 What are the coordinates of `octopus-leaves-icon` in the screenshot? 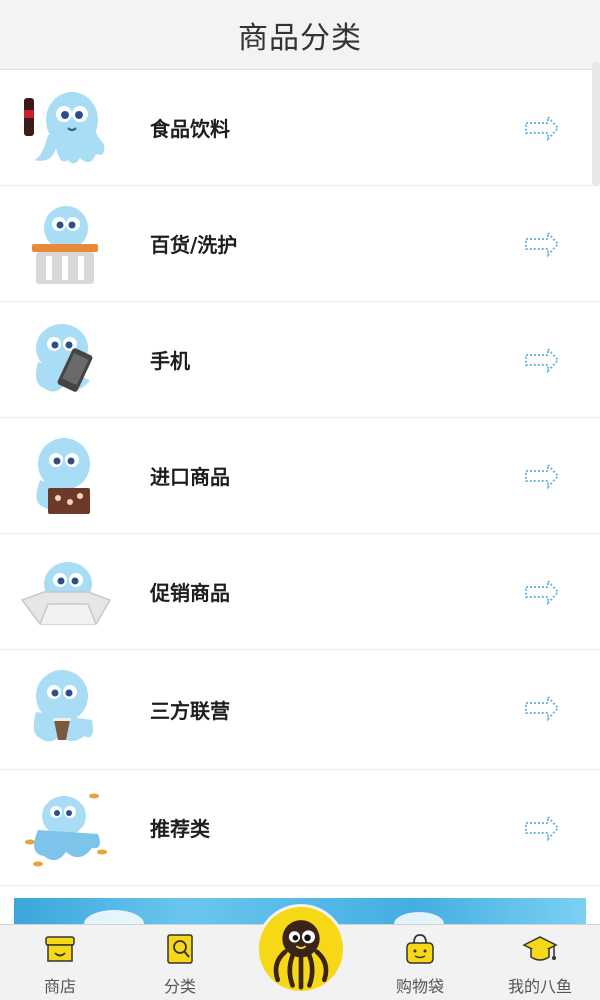 It's located at (66, 830).